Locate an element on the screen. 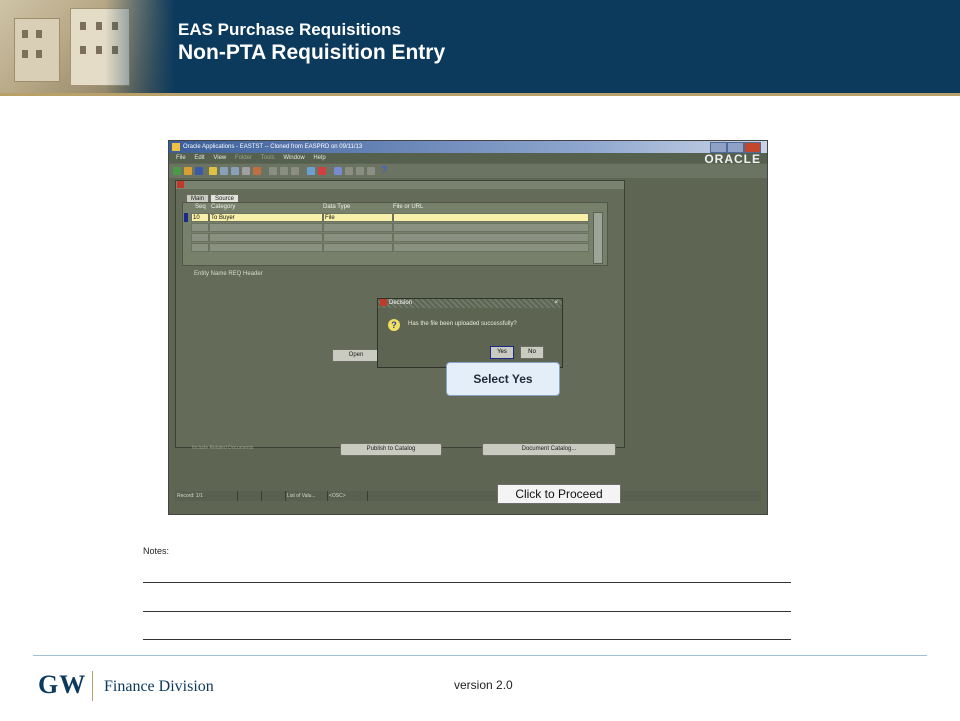 This screenshot has width=960, height=721. cell-category: To Buyer is located at coordinates (266, 217).